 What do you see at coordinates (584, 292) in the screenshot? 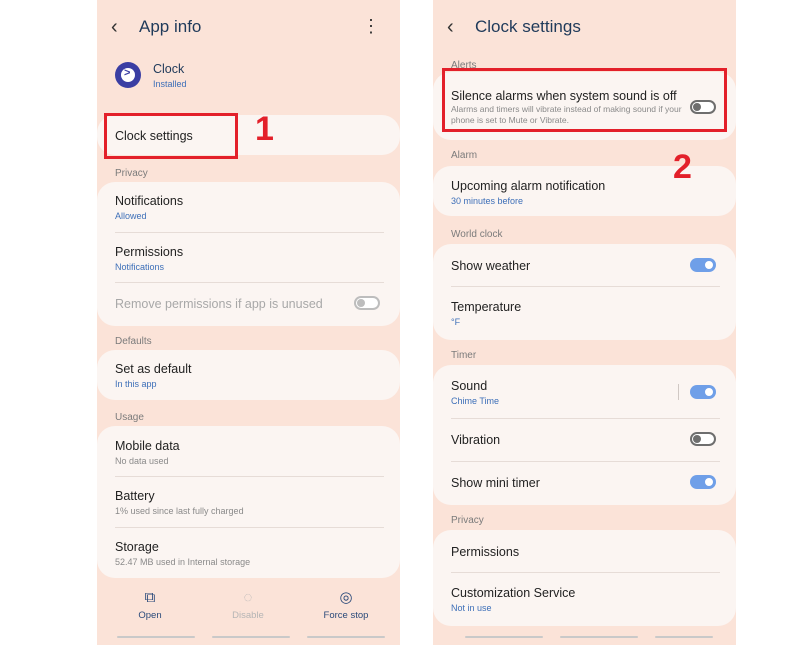
I see `world-clock-card: Show weather Temperature °F` at bounding box center [584, 292].